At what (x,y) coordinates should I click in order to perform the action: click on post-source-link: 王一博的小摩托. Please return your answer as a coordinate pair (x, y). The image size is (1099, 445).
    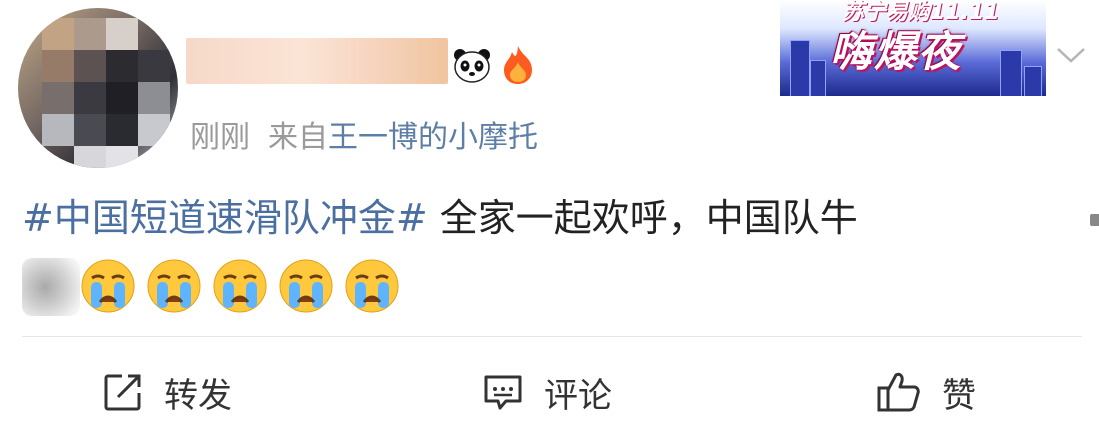
    Looking at the image, I should click on (433, 137).